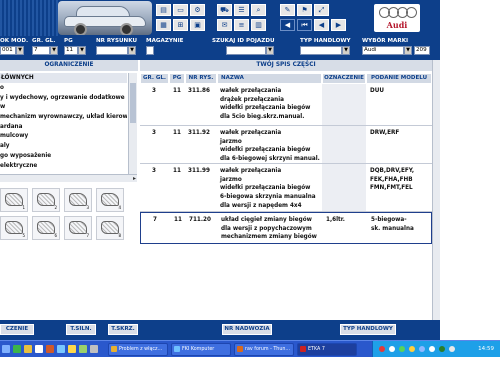  What do you see at coordinates (46, 228) in the screenshot?
I see `thumbnail: 6` at bounding box center [46, 228].